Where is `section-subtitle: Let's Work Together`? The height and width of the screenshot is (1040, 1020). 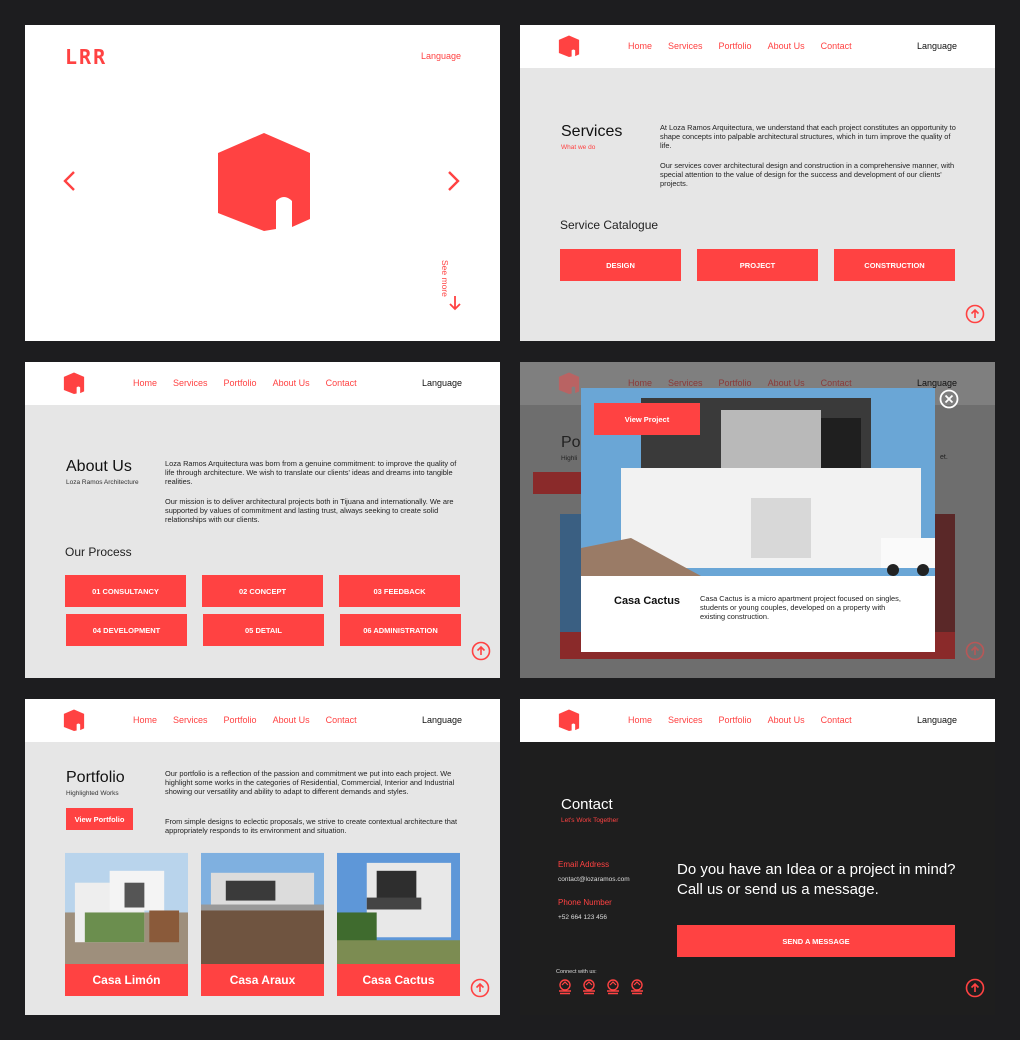 section-subtitle: Let's Work Together is located at coordinates (590, 820).